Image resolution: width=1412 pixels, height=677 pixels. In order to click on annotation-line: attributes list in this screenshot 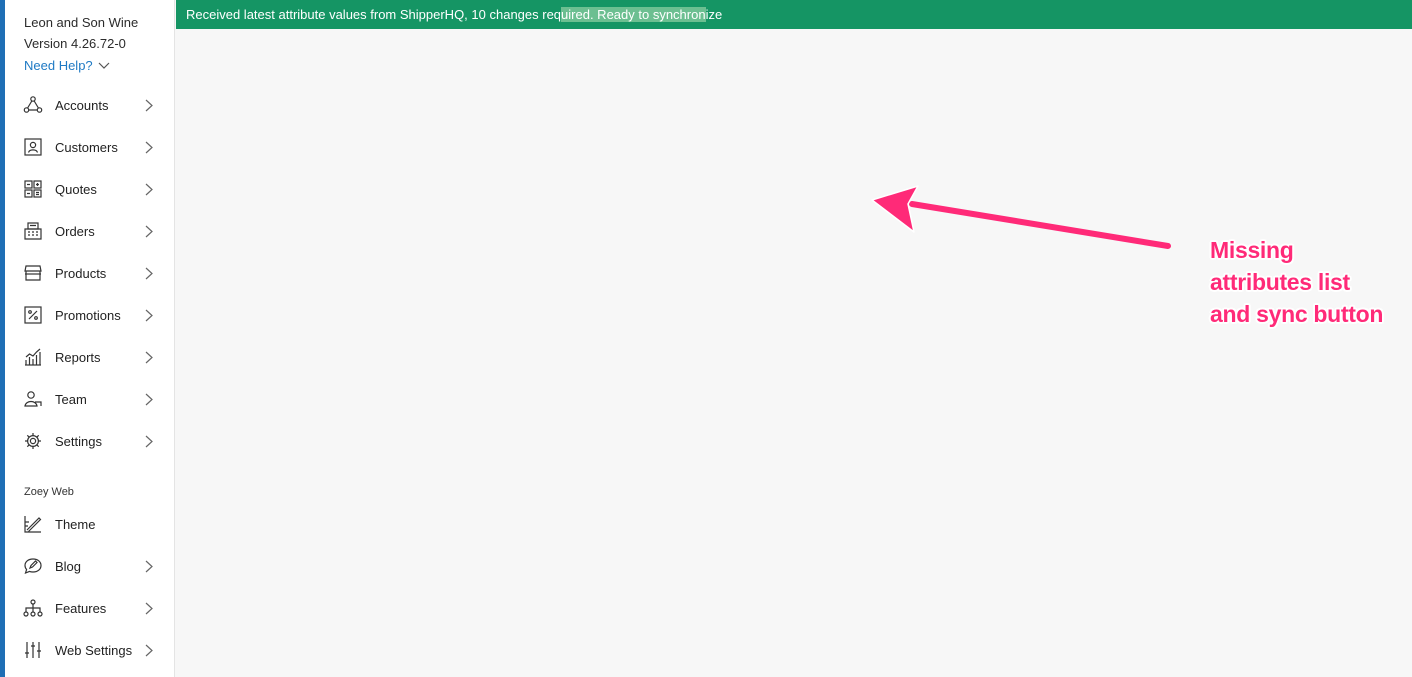, I will do `click(1280, 282)`.